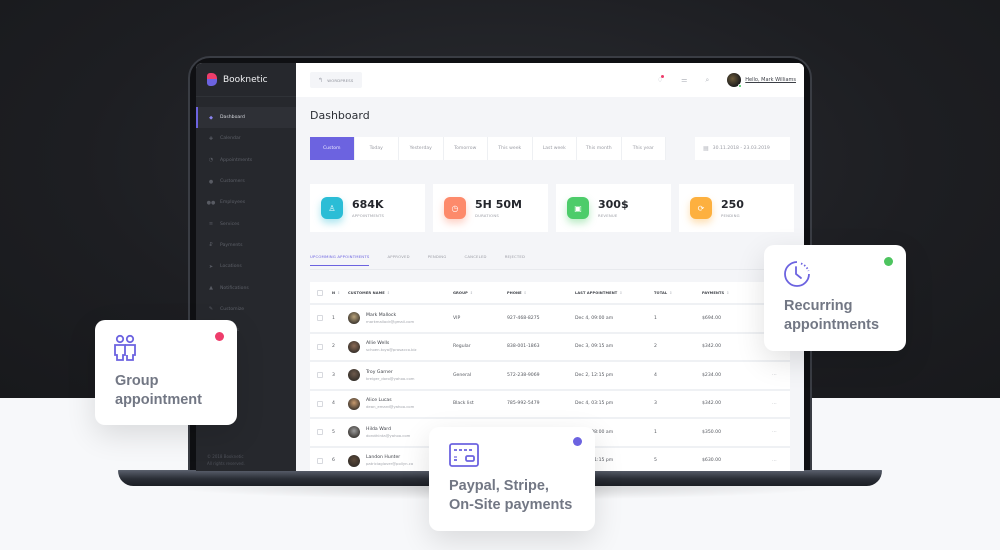  What do you see at coordinates (332, 208) in the screenshot?
I see `person-icon: ♙` at bounding box center [332, 208].